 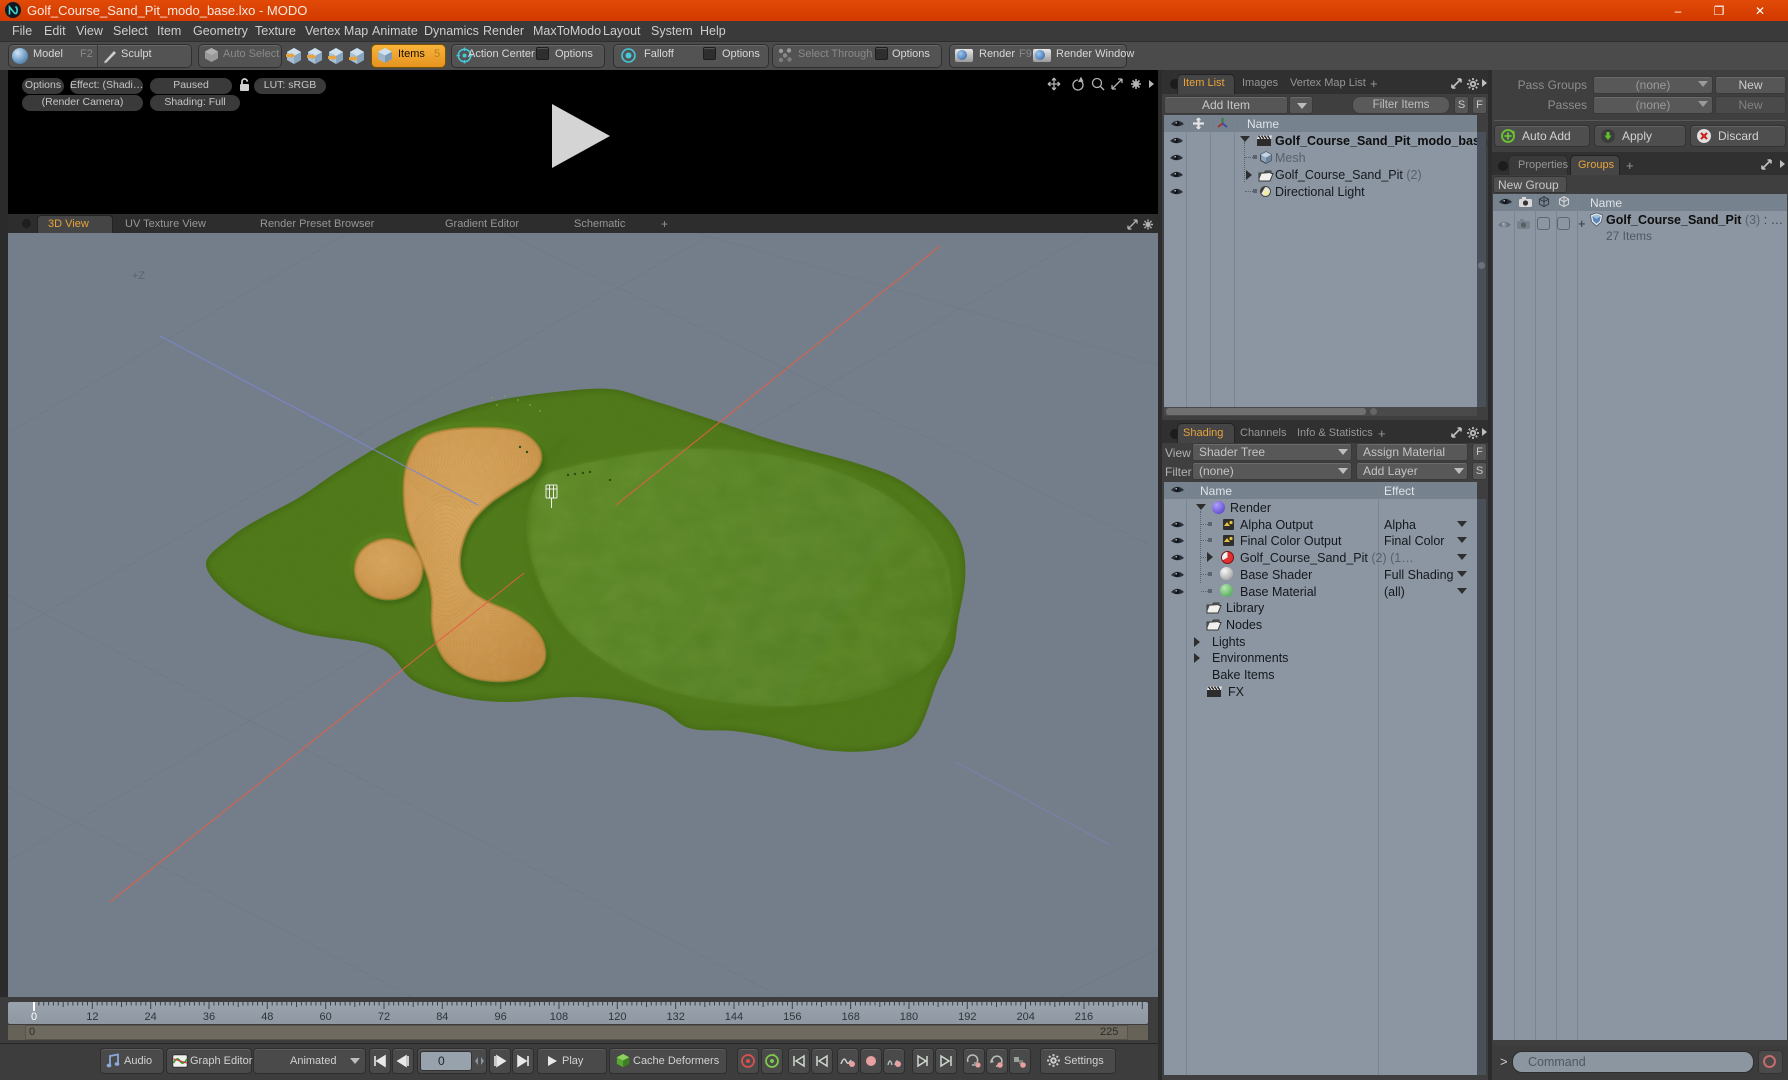 What do you see at coordinates (1025, 1017) in the screenshot?
I see `svg-text: 204` at bounding box center [1025, 1017].